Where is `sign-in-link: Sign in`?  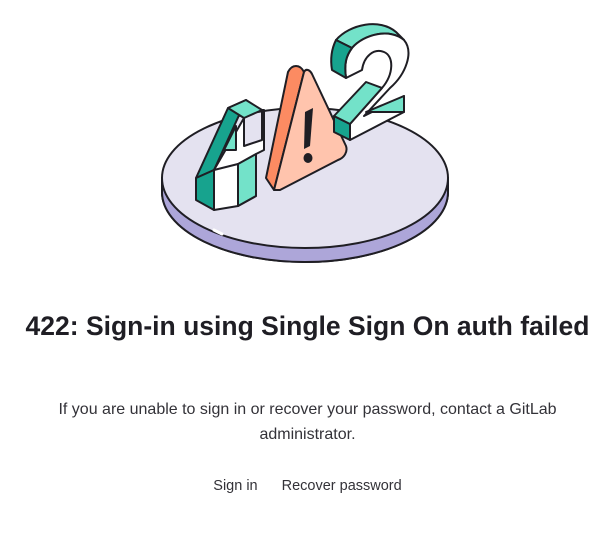
sign-in-link: Sign in is located at coordinates (235, 486).